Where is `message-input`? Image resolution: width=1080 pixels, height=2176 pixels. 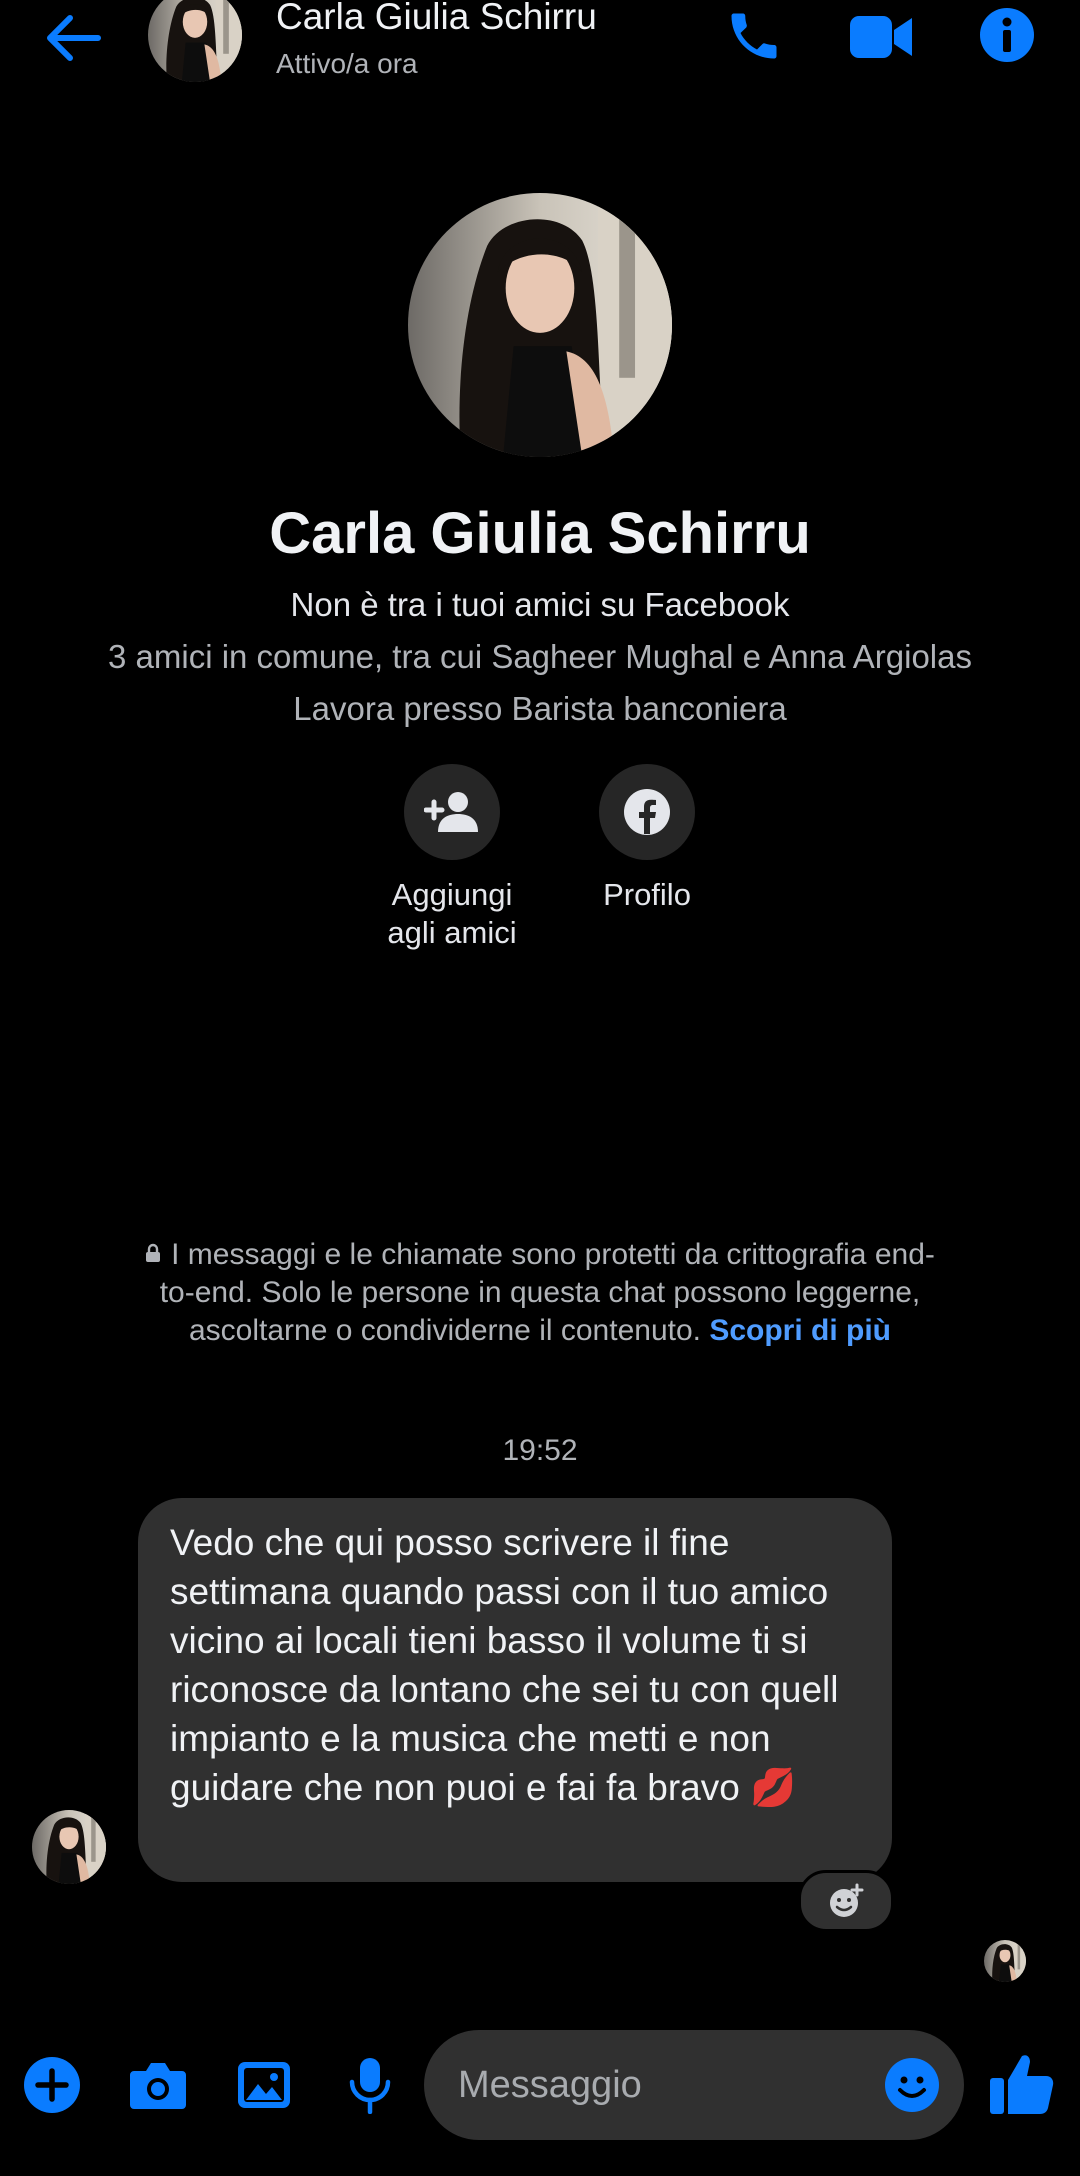
message-input is located at coordinates (648, 2085).